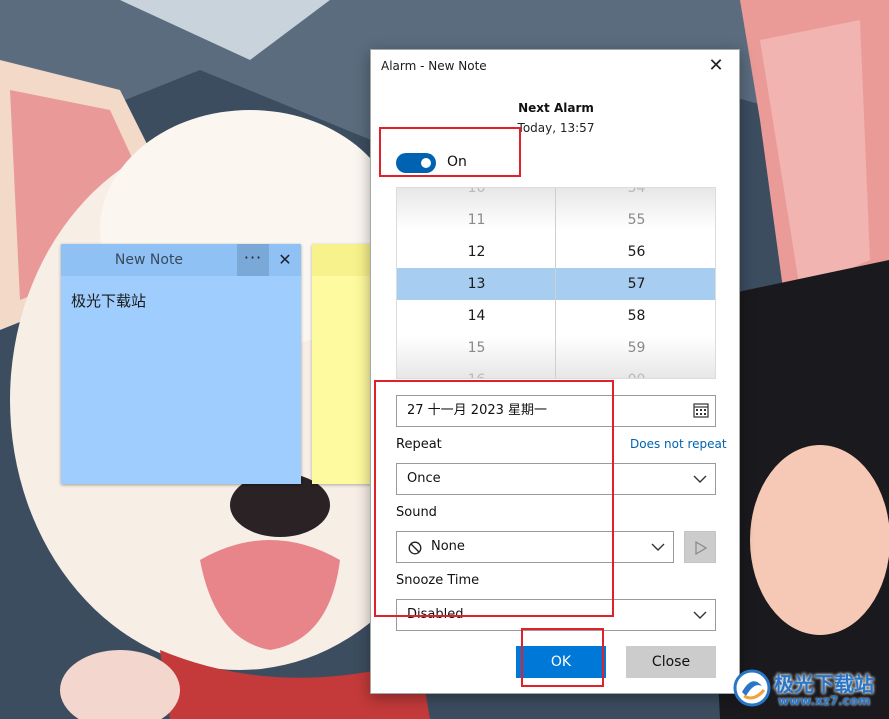 This screenshot has width=889, height=719. I want to click on annotation-box-fields, so click(494, 498).